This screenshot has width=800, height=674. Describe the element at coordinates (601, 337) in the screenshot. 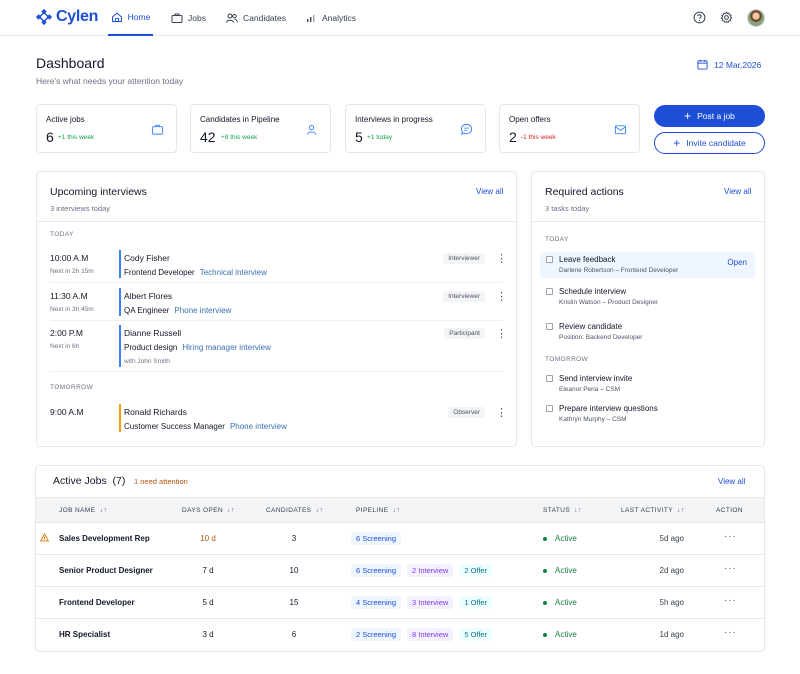

I see `action-subtitle: Position: Backend Developer` at that location.